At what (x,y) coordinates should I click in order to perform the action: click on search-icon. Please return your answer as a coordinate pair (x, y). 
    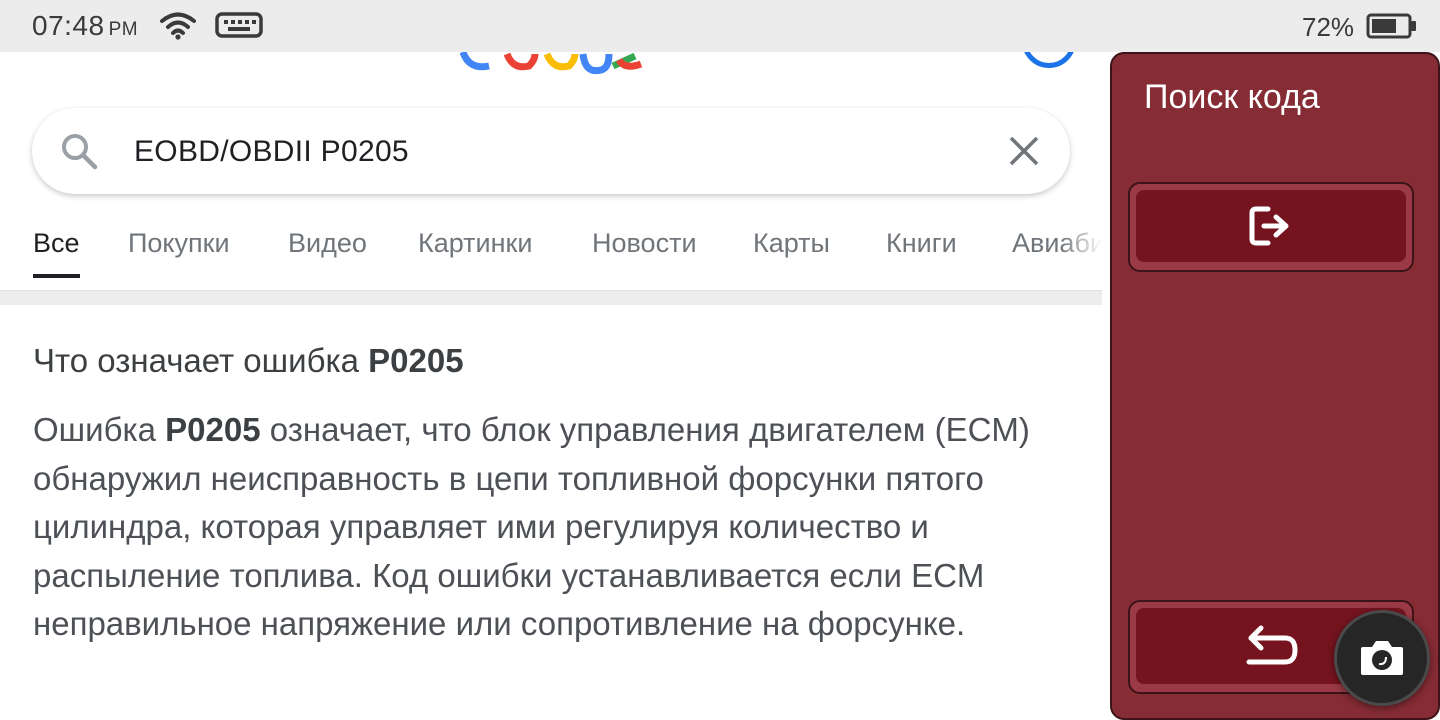
    Looking at the image, I should click on (79, 151).